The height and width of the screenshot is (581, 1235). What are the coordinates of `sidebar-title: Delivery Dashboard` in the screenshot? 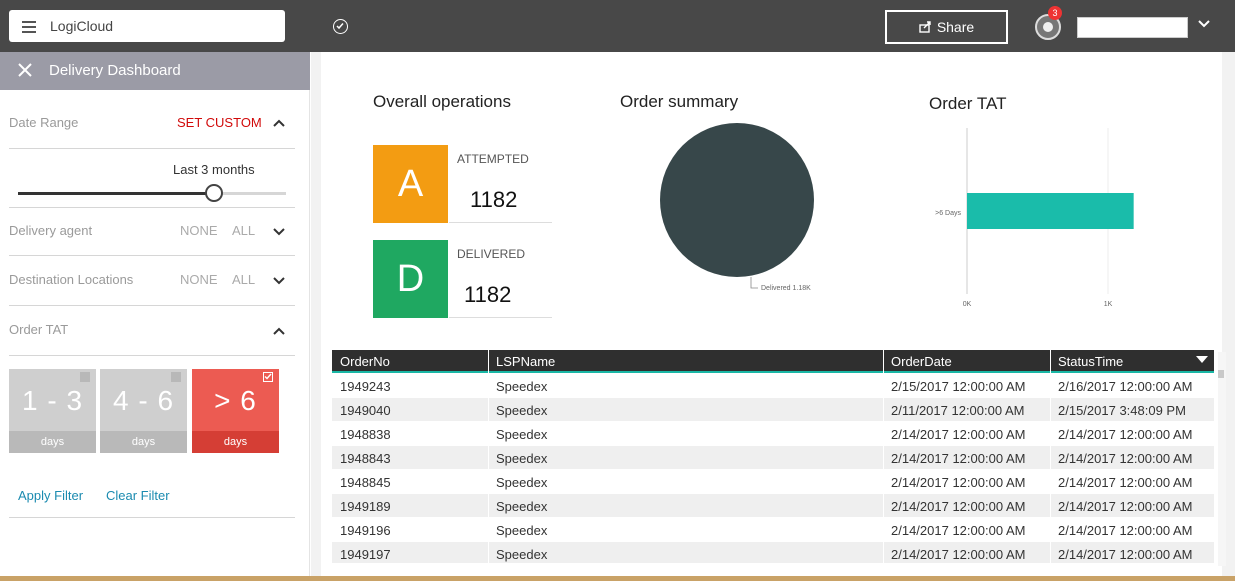 It's located at (115, 70).